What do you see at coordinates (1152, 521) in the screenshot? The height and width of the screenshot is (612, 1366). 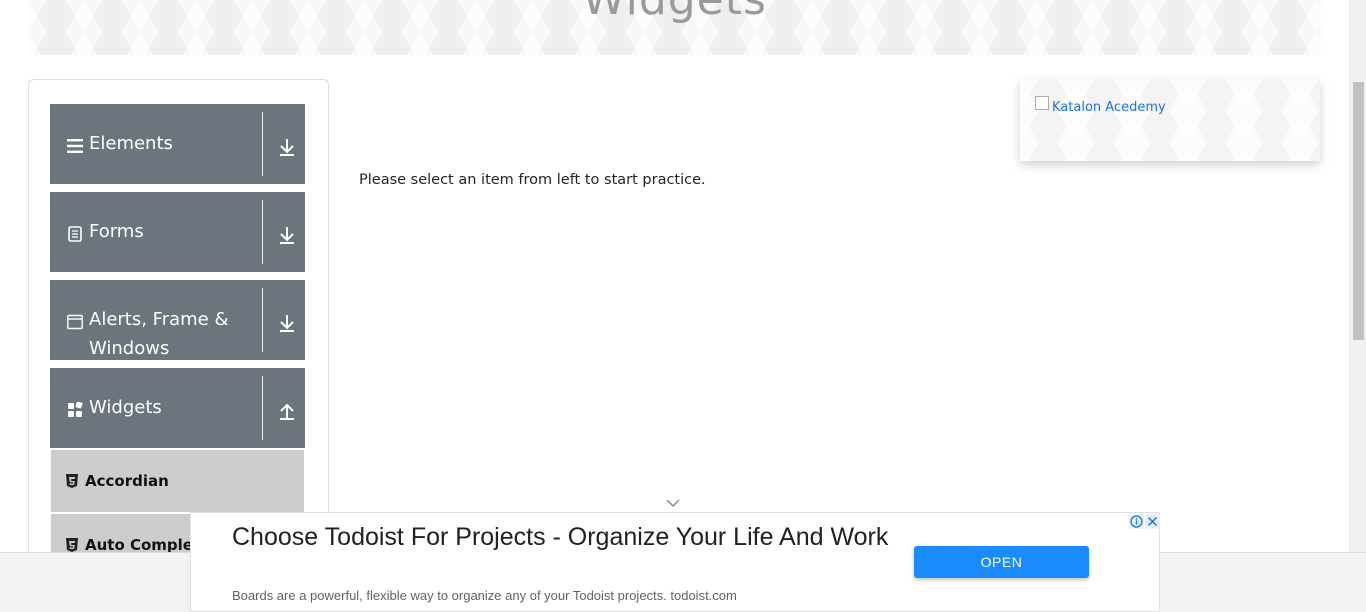 I see `close-icon` at bounding box center [1152, 521].